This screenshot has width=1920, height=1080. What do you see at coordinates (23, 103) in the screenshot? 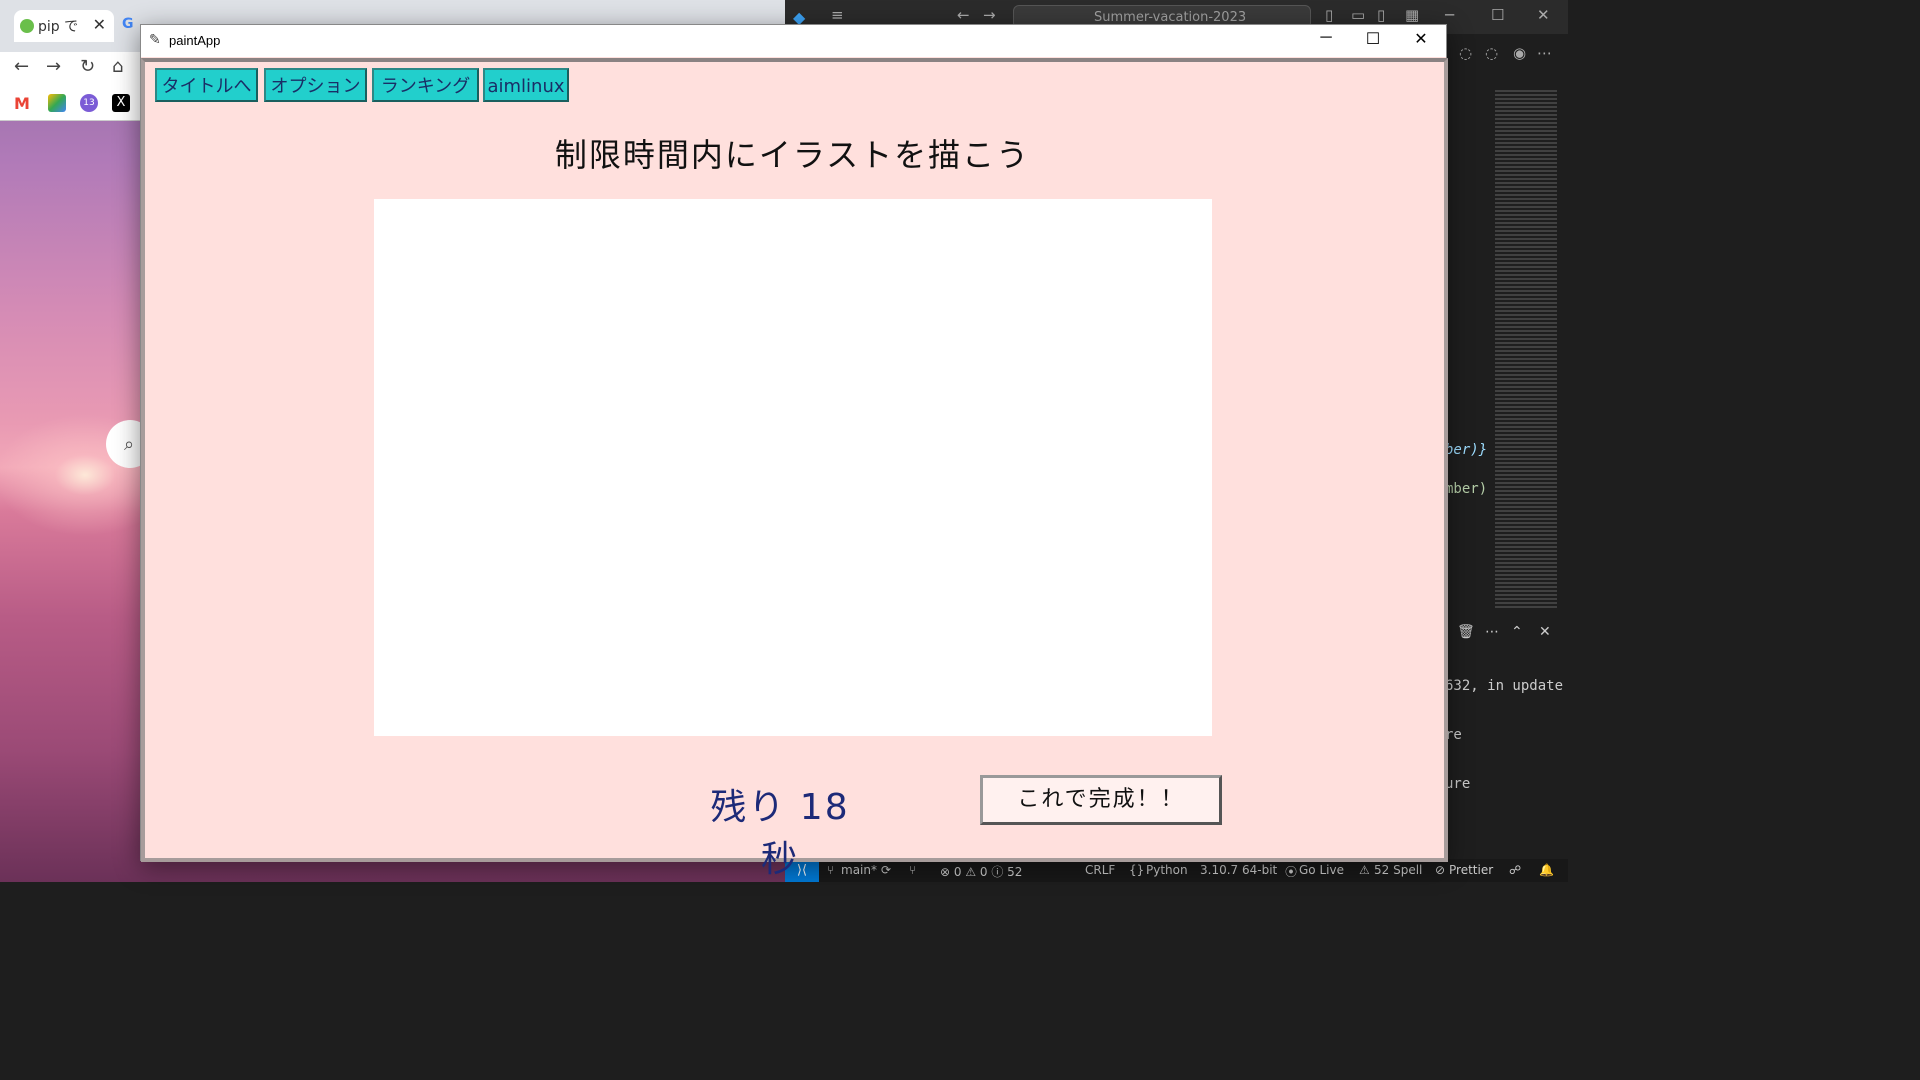
I see `gmail-icon: M` at bounding box center [23, 103].